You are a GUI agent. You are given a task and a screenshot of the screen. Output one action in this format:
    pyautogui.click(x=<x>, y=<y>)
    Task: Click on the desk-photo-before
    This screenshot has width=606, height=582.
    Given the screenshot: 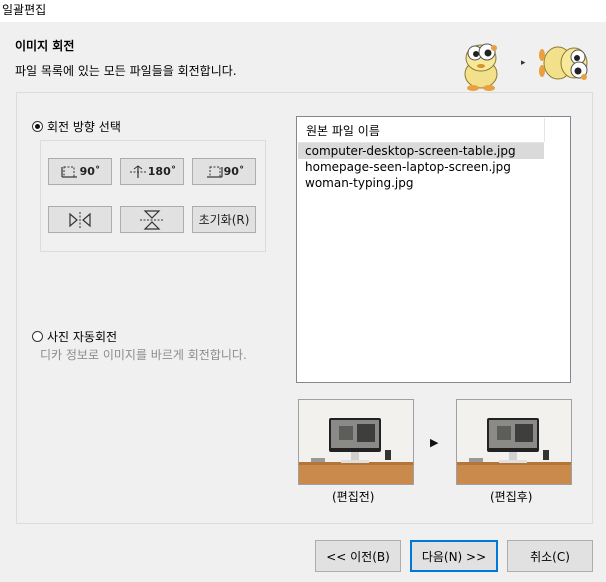 What is the action you would take?
    pyautogui.click(x=356, y=442)
    